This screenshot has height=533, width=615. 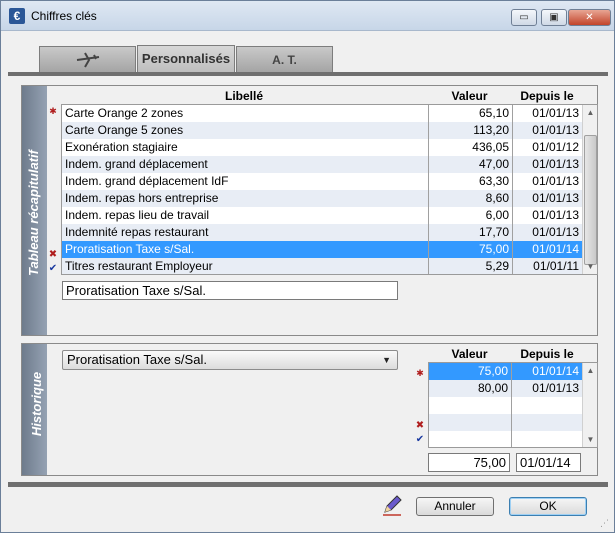 I want to click on table-row: Titres restaurant Employeur 5,29 01/01/11, so click(x=322, y=266).